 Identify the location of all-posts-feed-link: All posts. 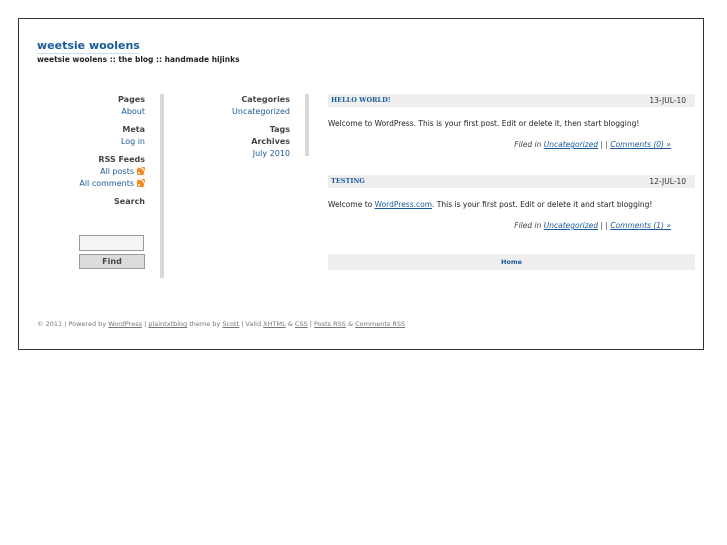
(102, 171).